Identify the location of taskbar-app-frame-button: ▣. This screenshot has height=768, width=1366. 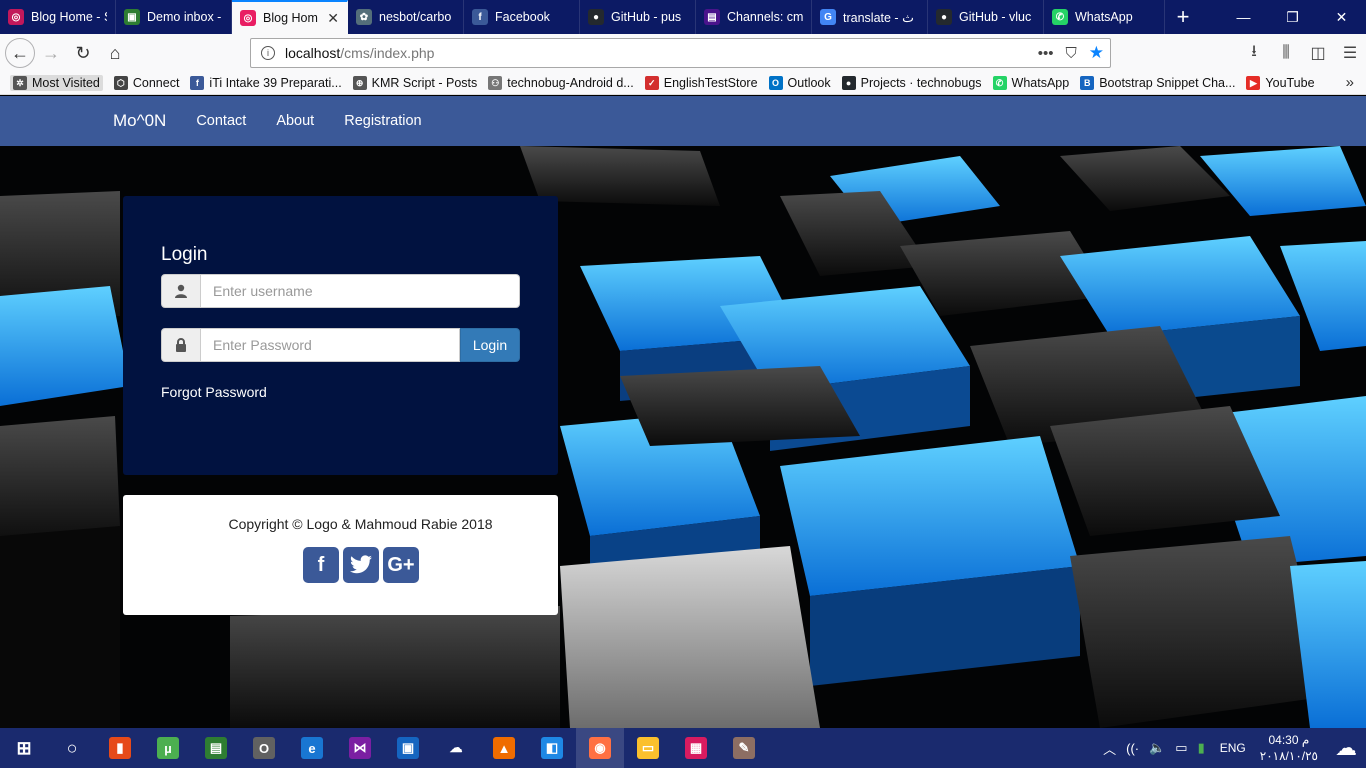
(408, 748).